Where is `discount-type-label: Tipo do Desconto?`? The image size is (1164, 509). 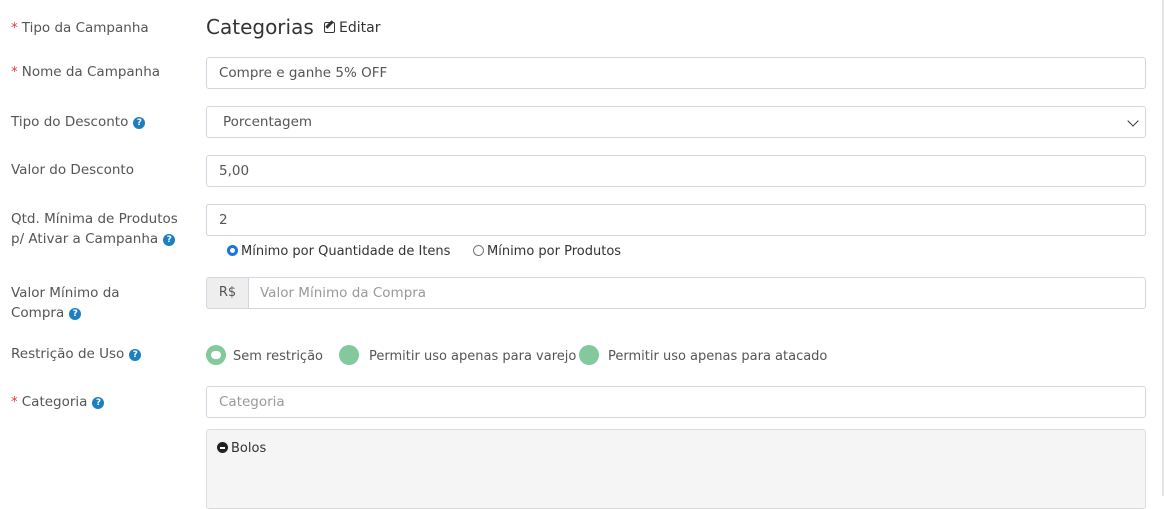
discount-type-label: Tipo do Desconto? is located at coordinates (78, 122).